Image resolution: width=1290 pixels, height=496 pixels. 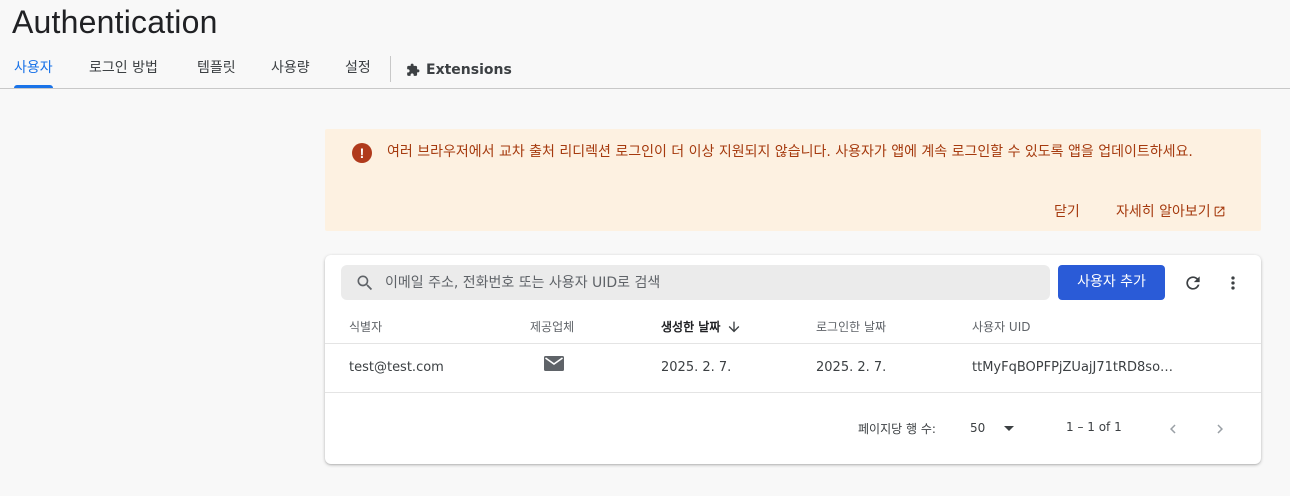 I want to click on previous-page-button, so click(x=1173, y=429).